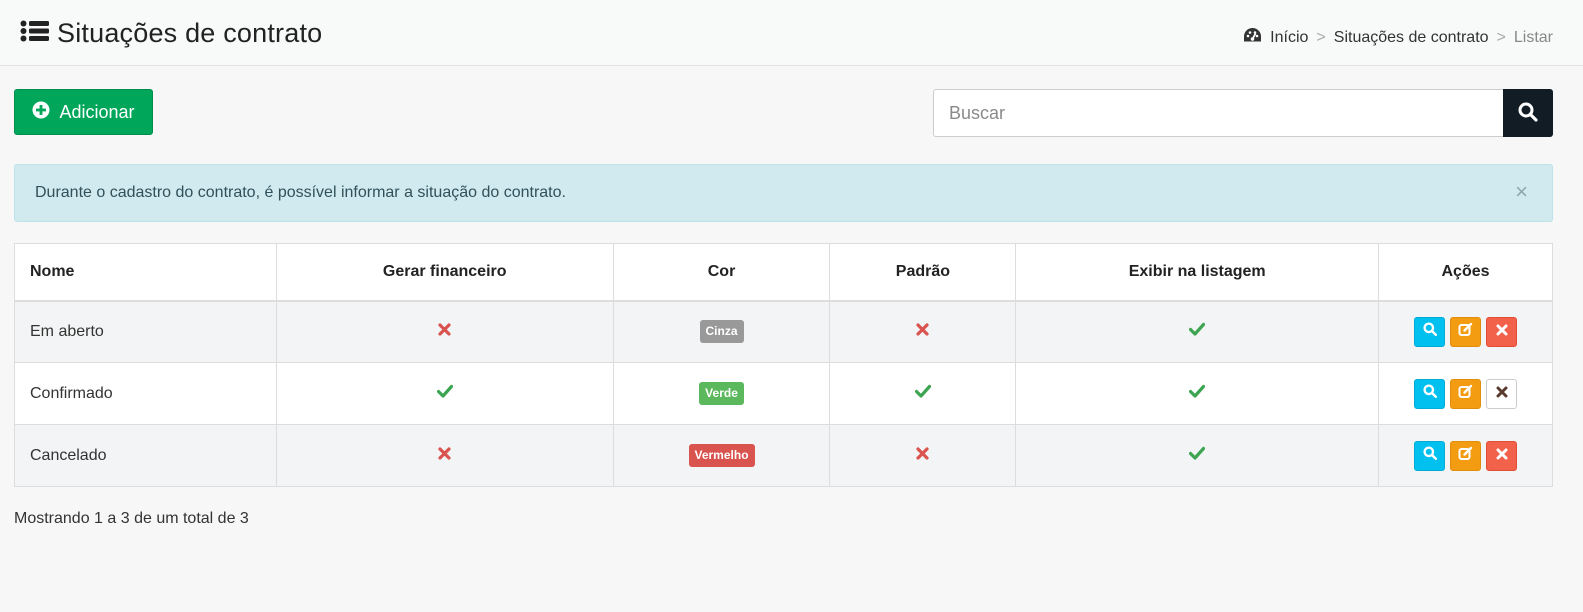 This screenshot has height=612, width=1583. I want to click on dashboard-icon, so click(1252, 37).